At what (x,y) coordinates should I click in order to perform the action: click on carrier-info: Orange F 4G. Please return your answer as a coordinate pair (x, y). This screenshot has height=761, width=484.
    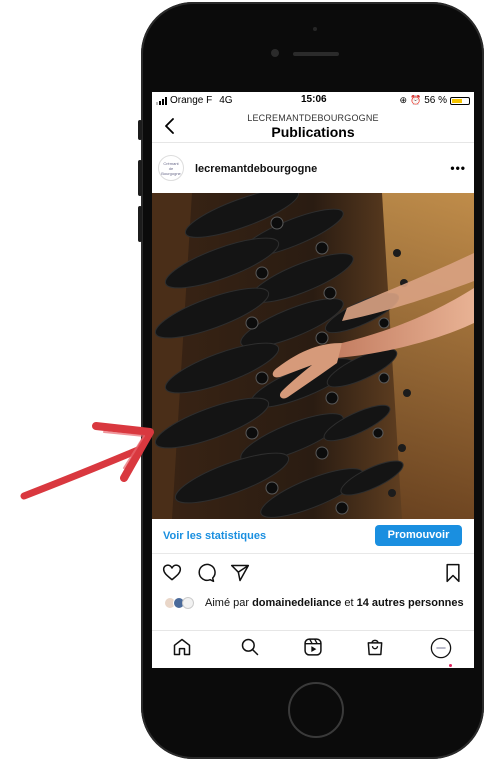
    Looking at the image, I should click on (194, 100).